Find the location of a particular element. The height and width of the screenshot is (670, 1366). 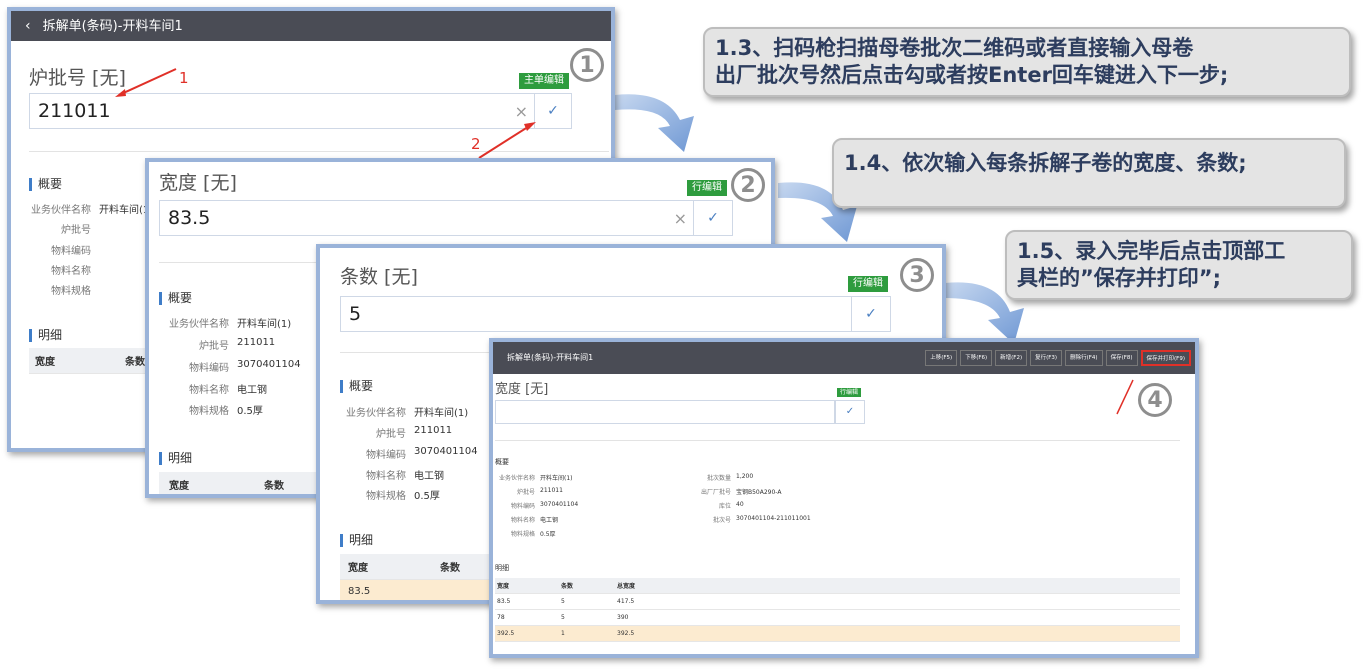

callout-1-line2: 出厂批次号然后点击勾或者按Enter回车键进入下一步; is located at coordinates (972, 75).